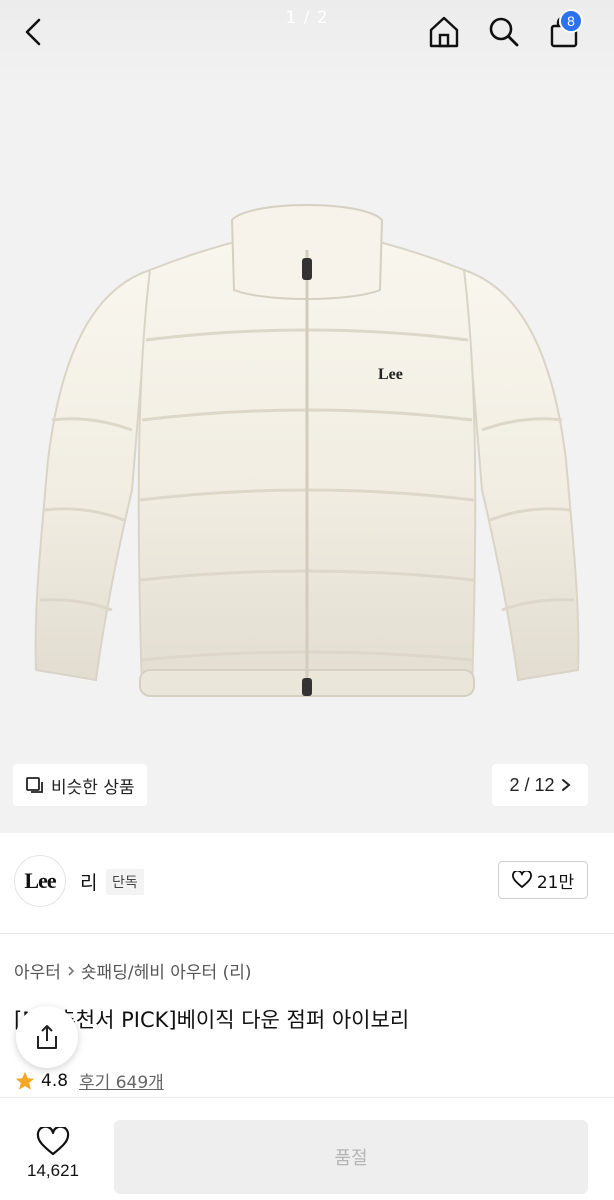  What do you see at coordinates (125, 882) in the screenshot?
I see `exclusive-badge: 단독` at bounding box center [125, 882].